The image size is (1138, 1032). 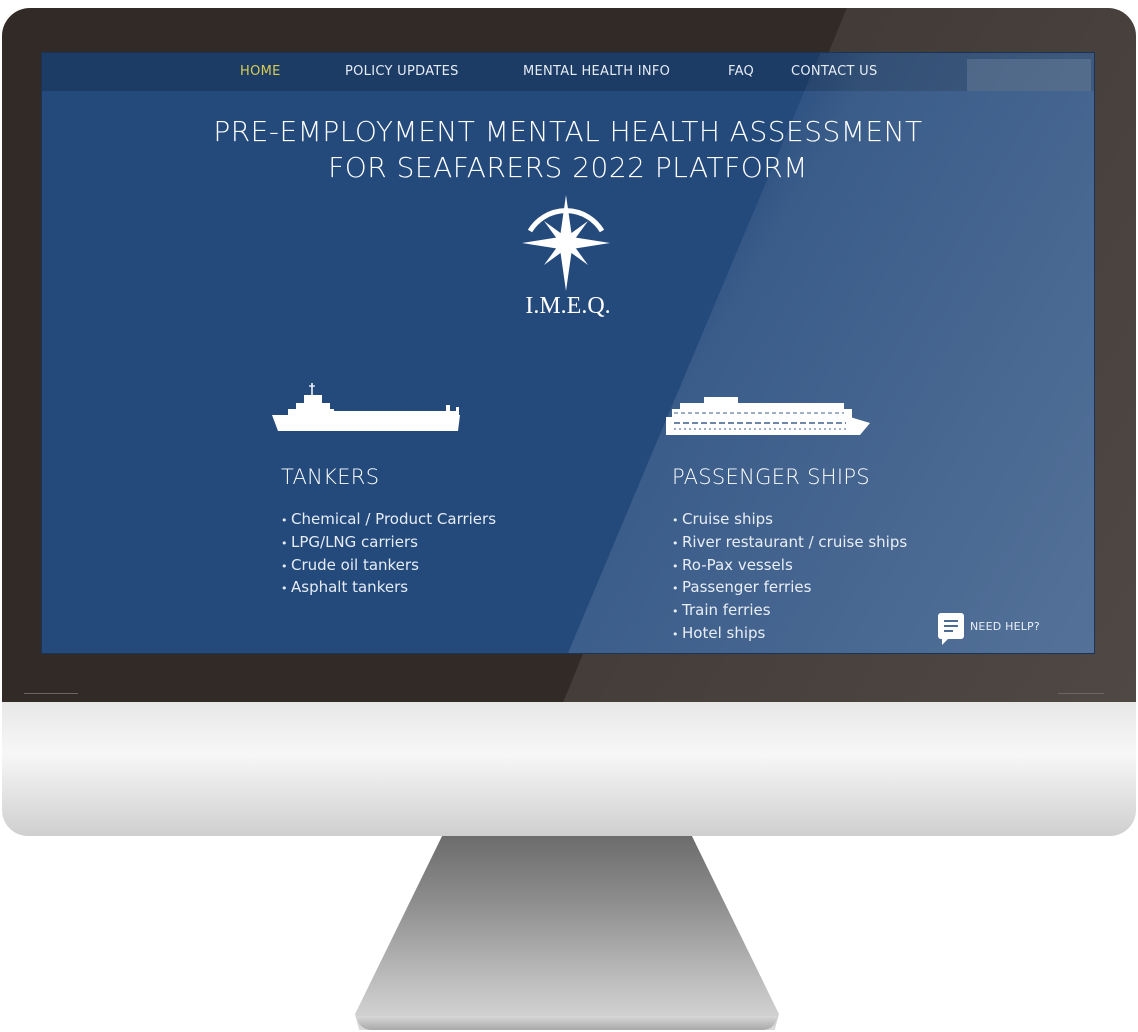 What do you see at coordinates (51, 693) in the screenshot?
I see `bezel-edge-left` at bounding box center [51, 693].